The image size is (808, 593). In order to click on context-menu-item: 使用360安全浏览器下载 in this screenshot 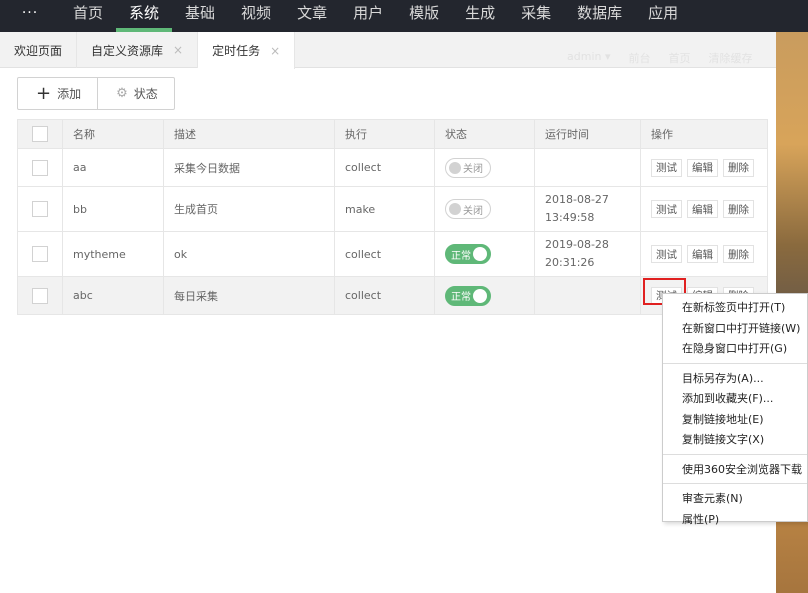, I will do `click(735, 469)`.